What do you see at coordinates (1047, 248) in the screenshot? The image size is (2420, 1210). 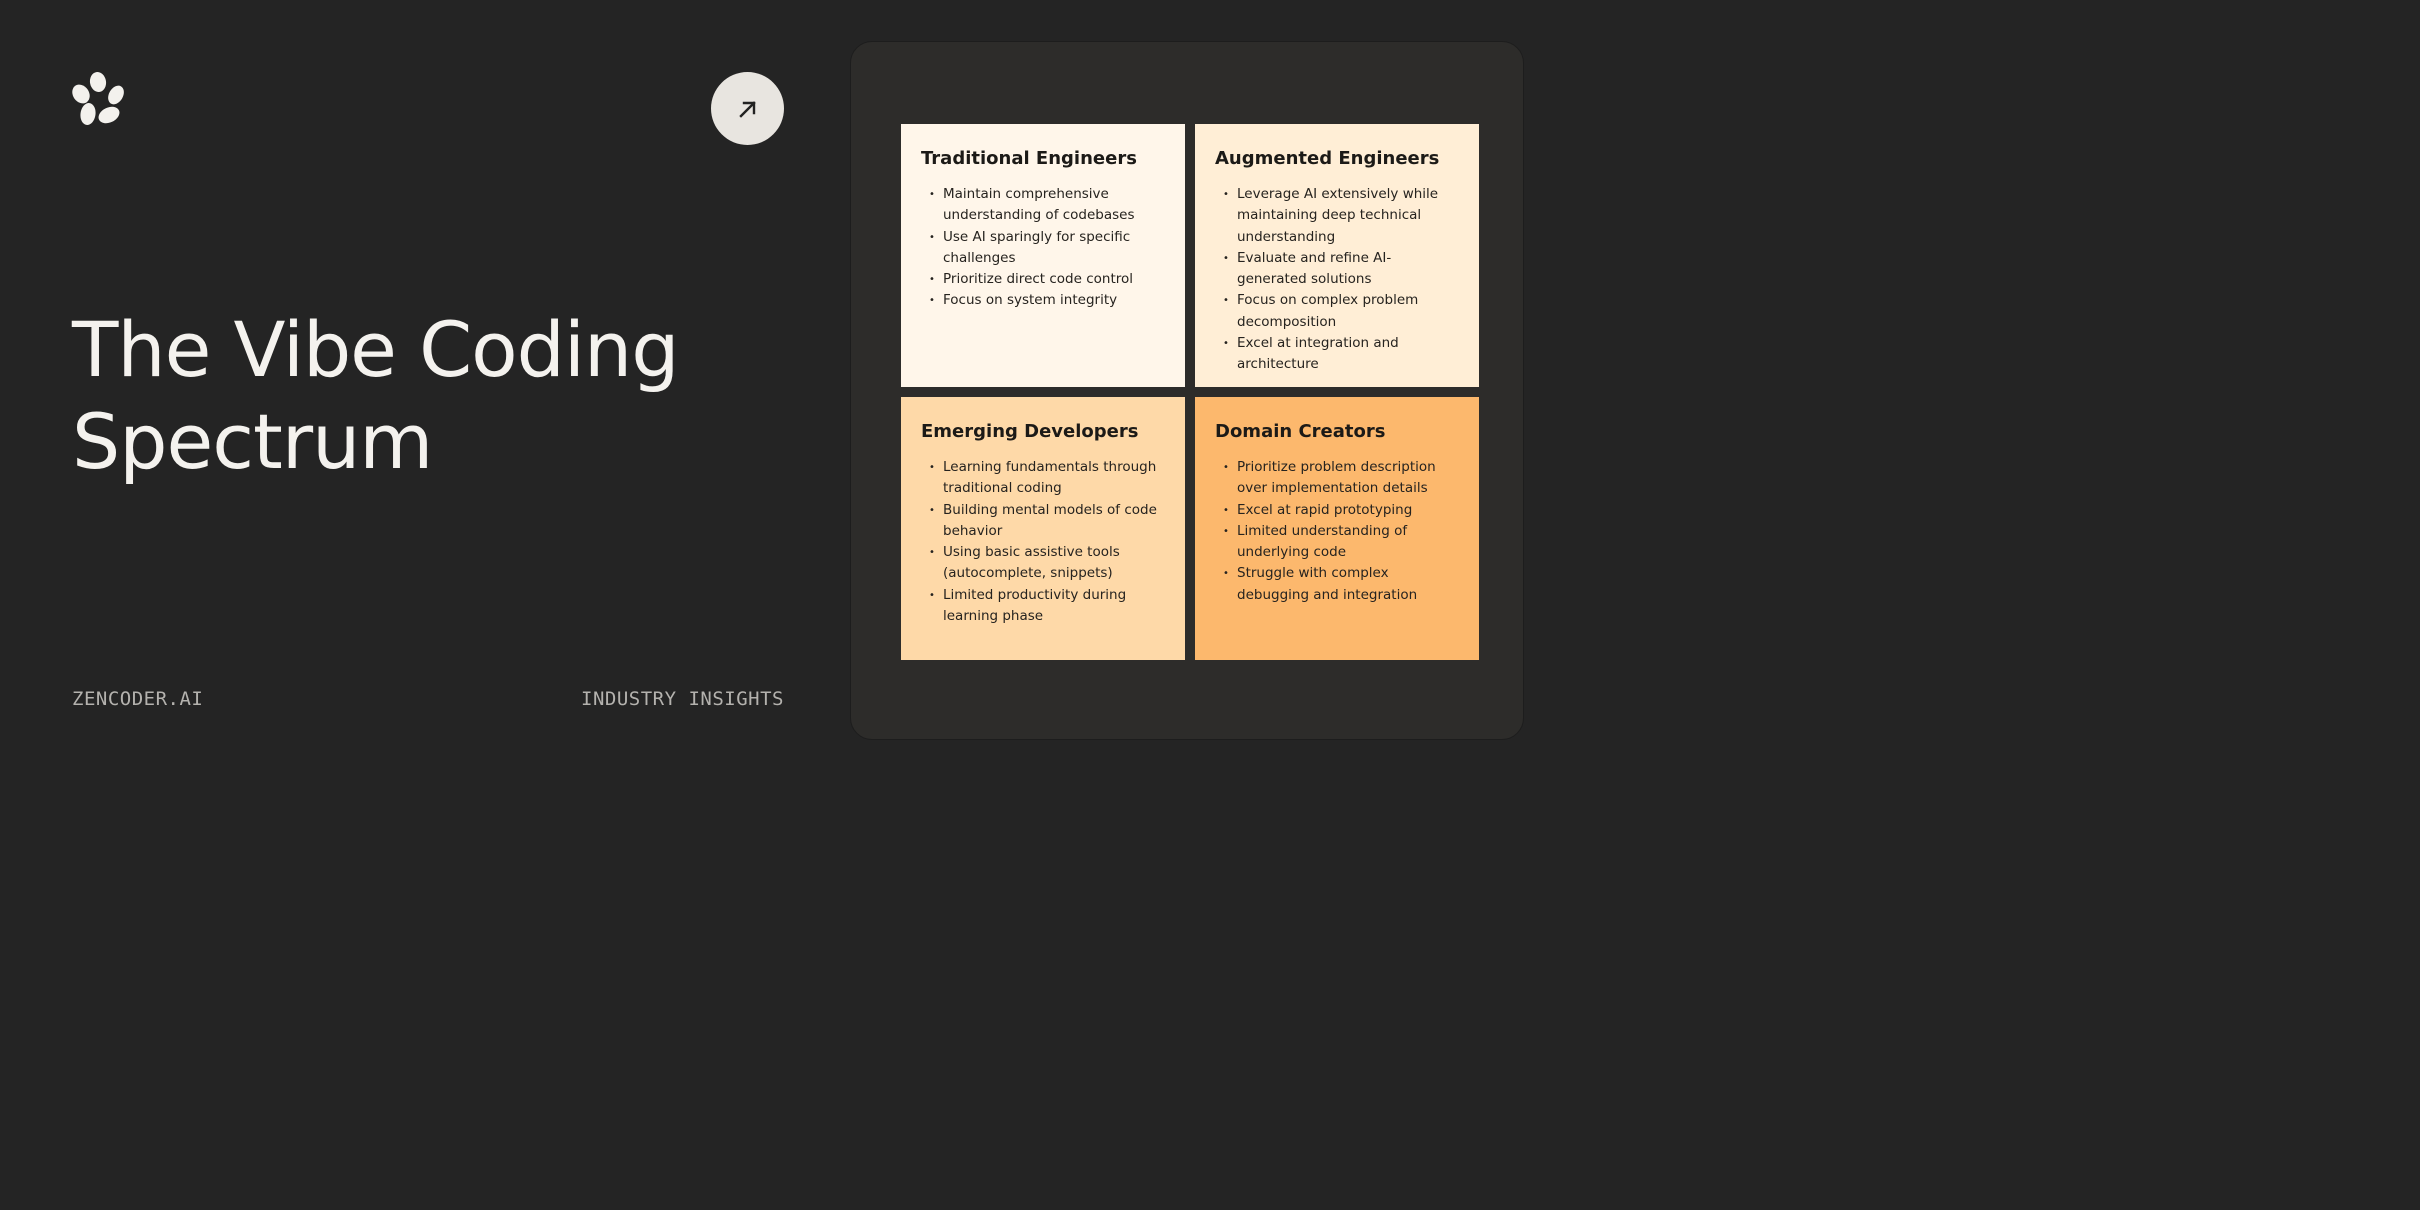 I see `list-item: Use AI sparingly for specific challenges` at bounding box center [1047, 248].